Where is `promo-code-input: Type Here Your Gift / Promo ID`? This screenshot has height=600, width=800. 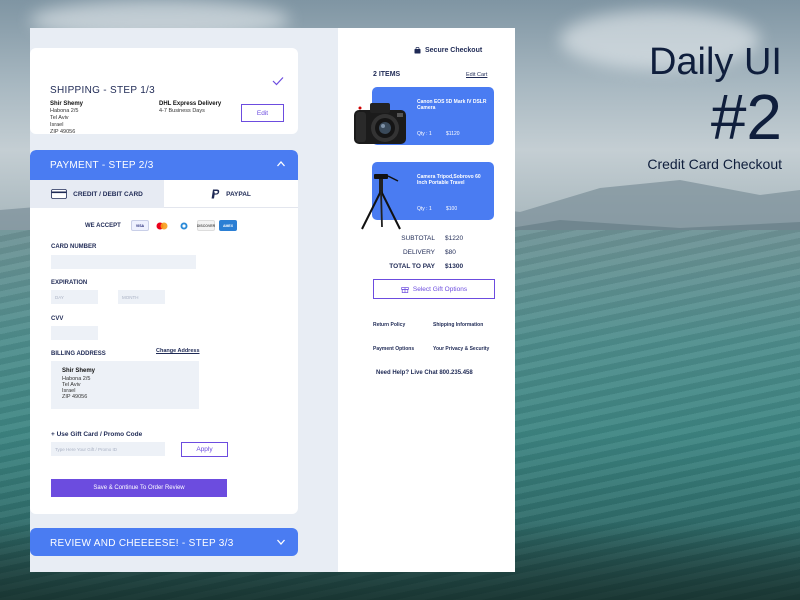
promo-code-input: Type Here Your Gift / Promo ID is located at coordinates (108, 449).